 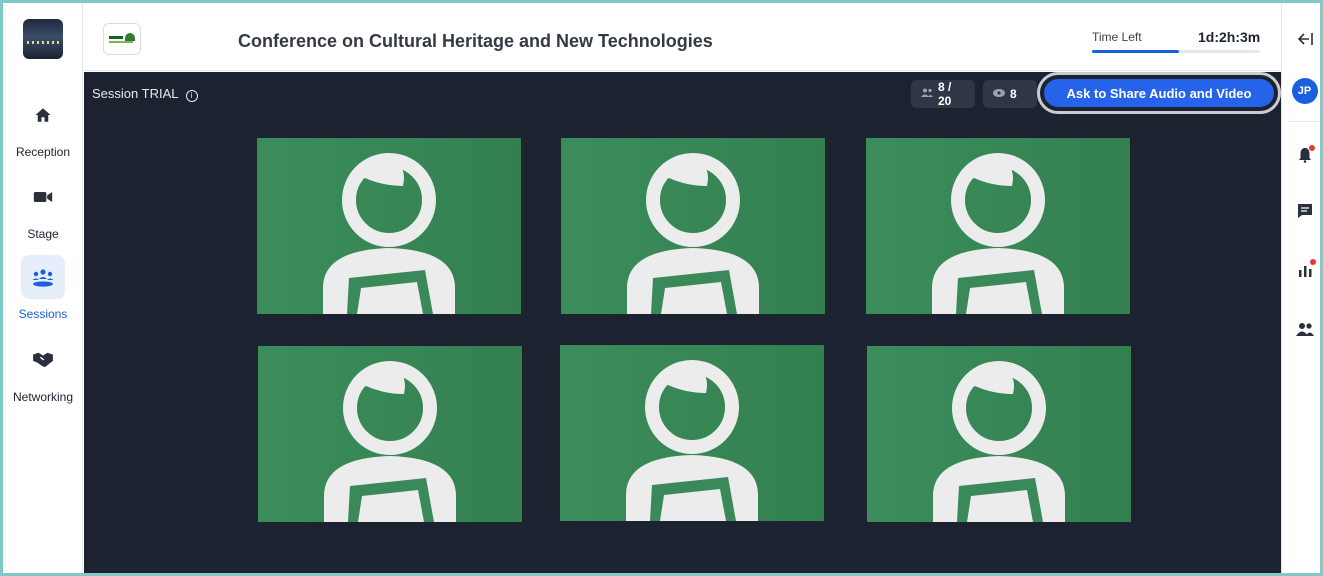 What do you see at coordinates (43, 397) in the screenshot?
I see `sidebar-item-label: Networking` at bounding box center [43, 397].